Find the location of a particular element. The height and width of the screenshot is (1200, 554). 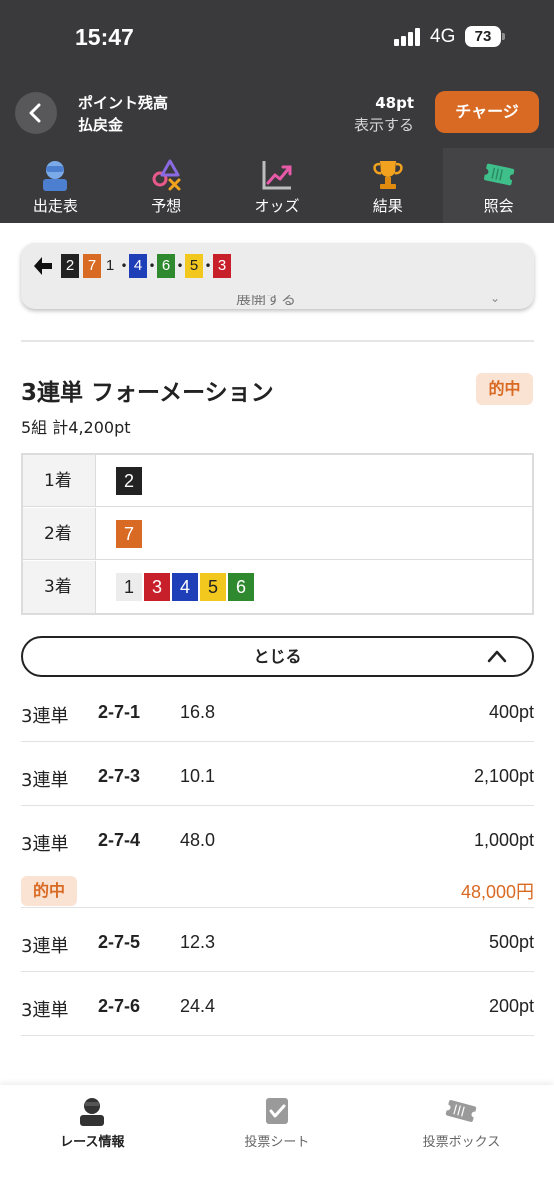

combination-row: 3連単 2-7-1 16.8 400pt is located at coordinates (277, 710).